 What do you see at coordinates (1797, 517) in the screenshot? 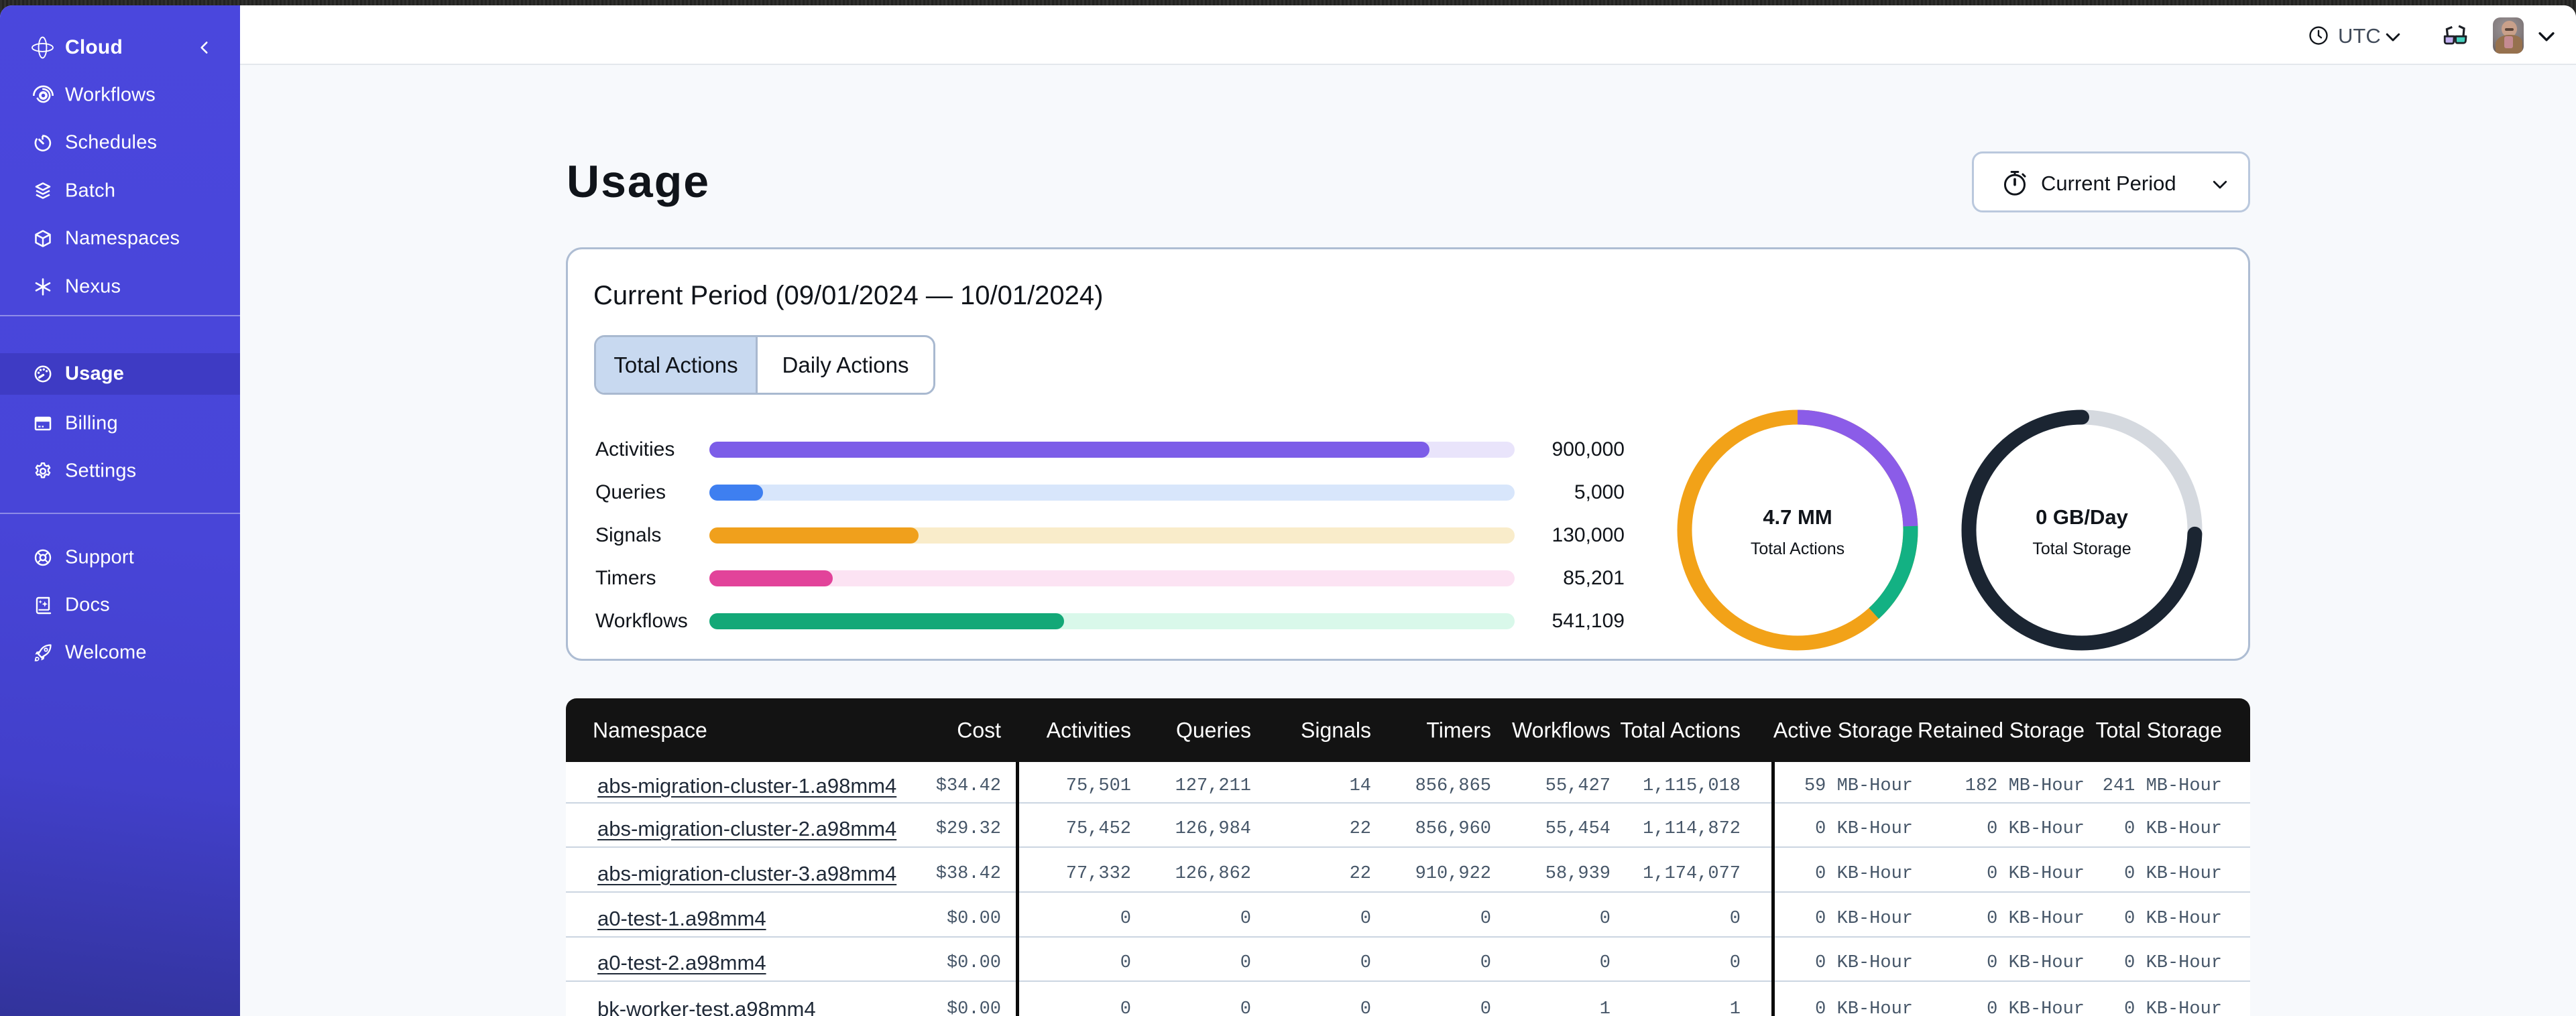
I see `svg-text: 4.7 MM` at bounding box center [1797, 517].